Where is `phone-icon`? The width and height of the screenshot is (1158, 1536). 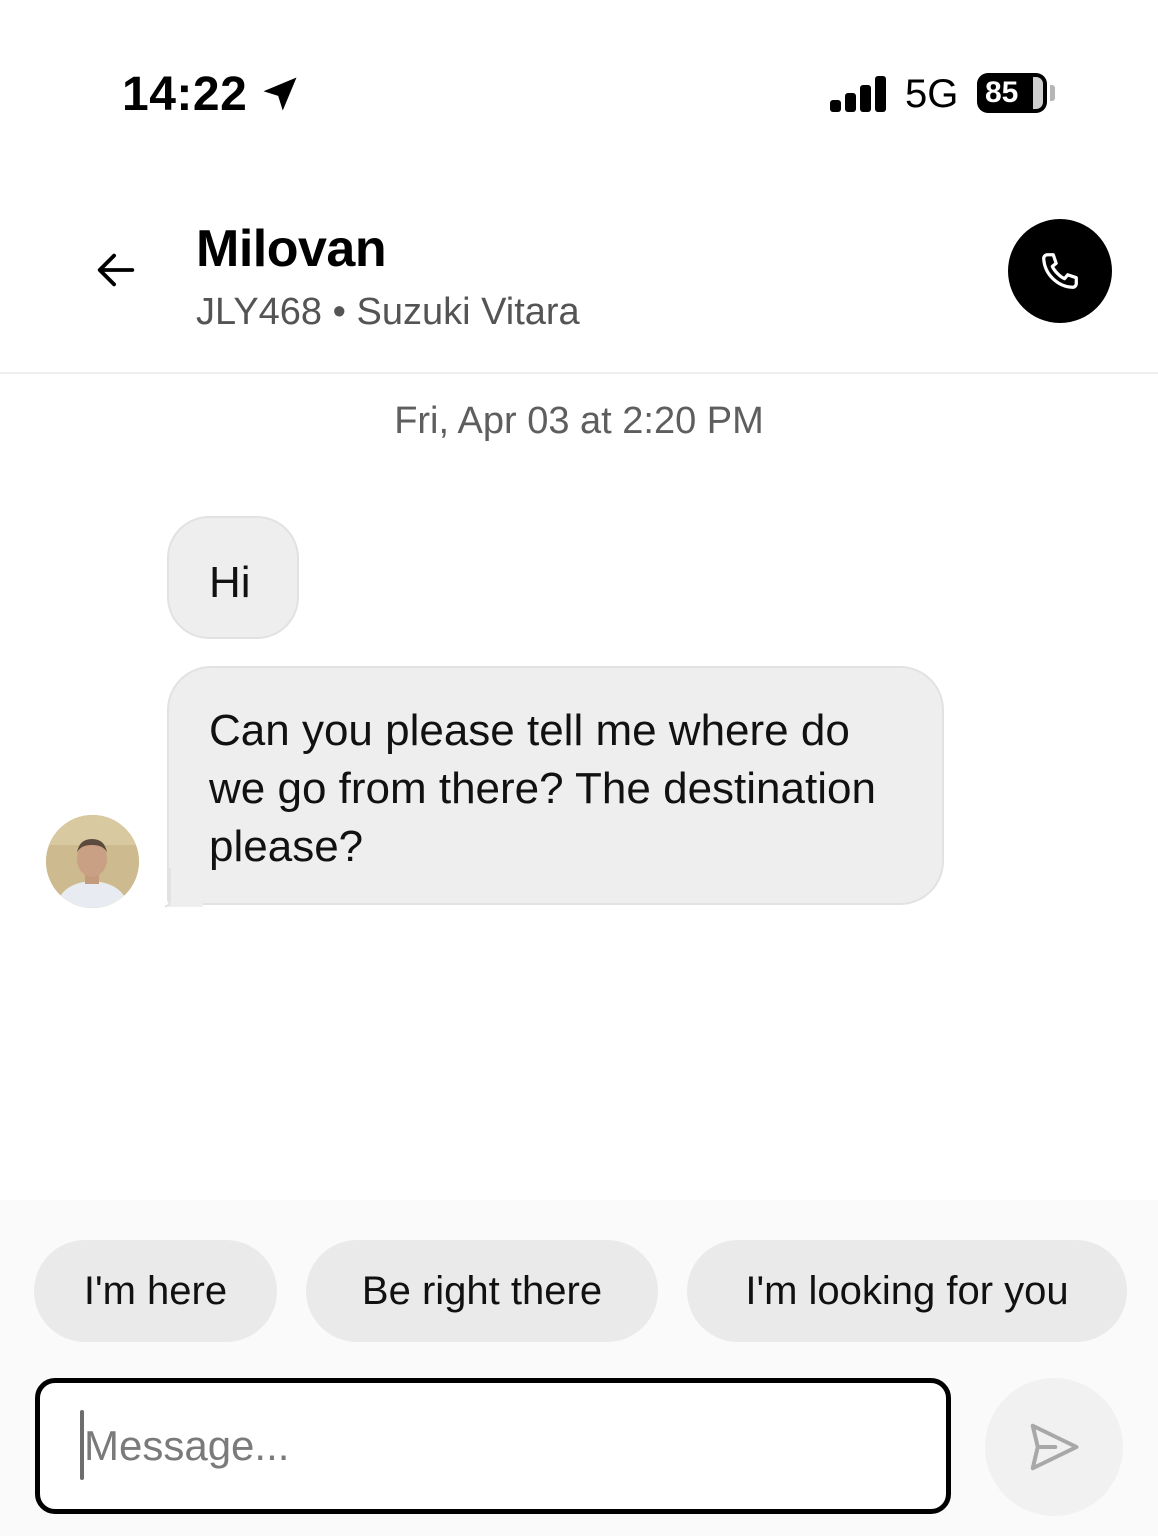
phone-icon is located at coordinates (1060, 271).